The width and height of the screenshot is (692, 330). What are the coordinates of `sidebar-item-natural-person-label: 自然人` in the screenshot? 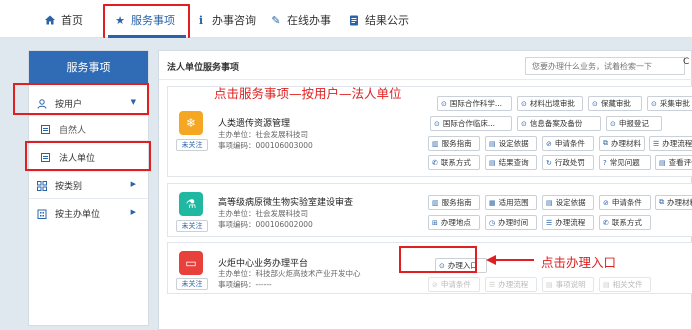 It's located at (73, 131).